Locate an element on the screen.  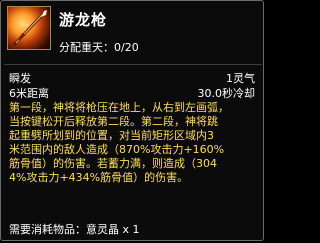
description-line: 第一段，神将将枪压在地上，从右到左画弧， is located at coordinates (119, 107).